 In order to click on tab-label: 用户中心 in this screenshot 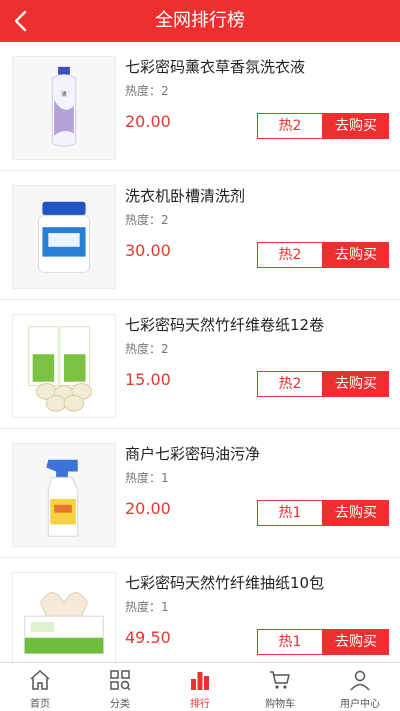, I will do `click(360, 704)`.